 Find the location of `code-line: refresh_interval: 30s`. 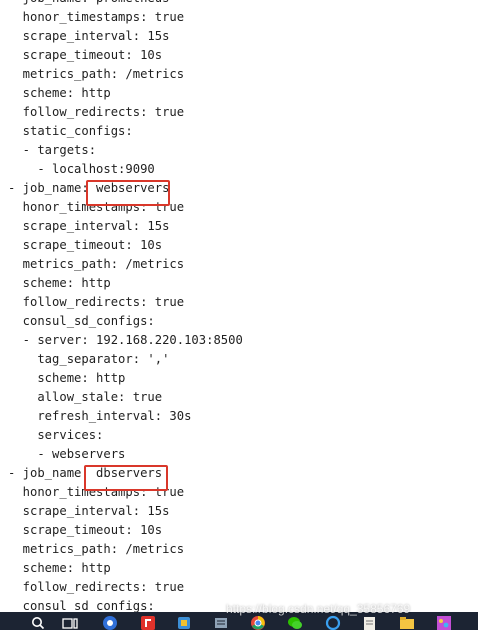

code-line: refresh_interval: 30s is located at coordinates (100, 416).